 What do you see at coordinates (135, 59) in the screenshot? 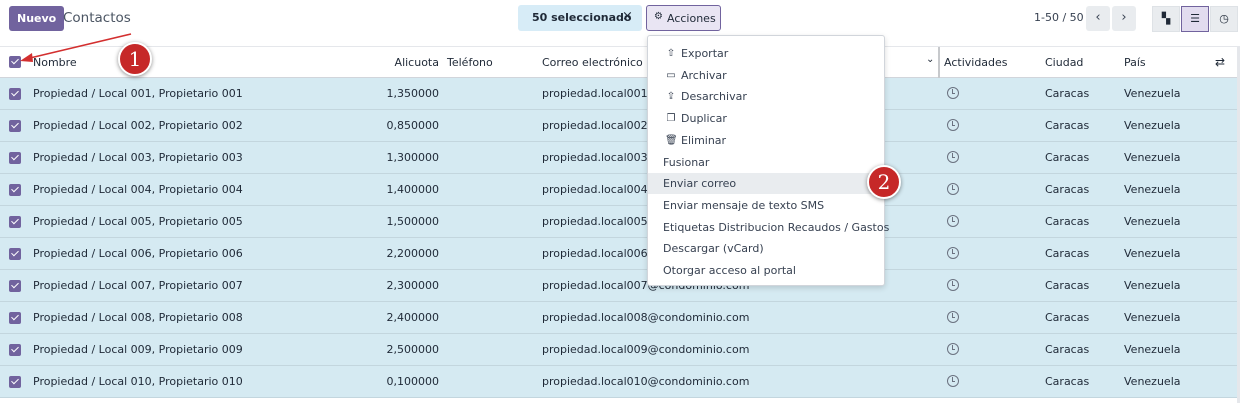
I see `annotation-marker-1: 1` at bounding box center [135, 59].